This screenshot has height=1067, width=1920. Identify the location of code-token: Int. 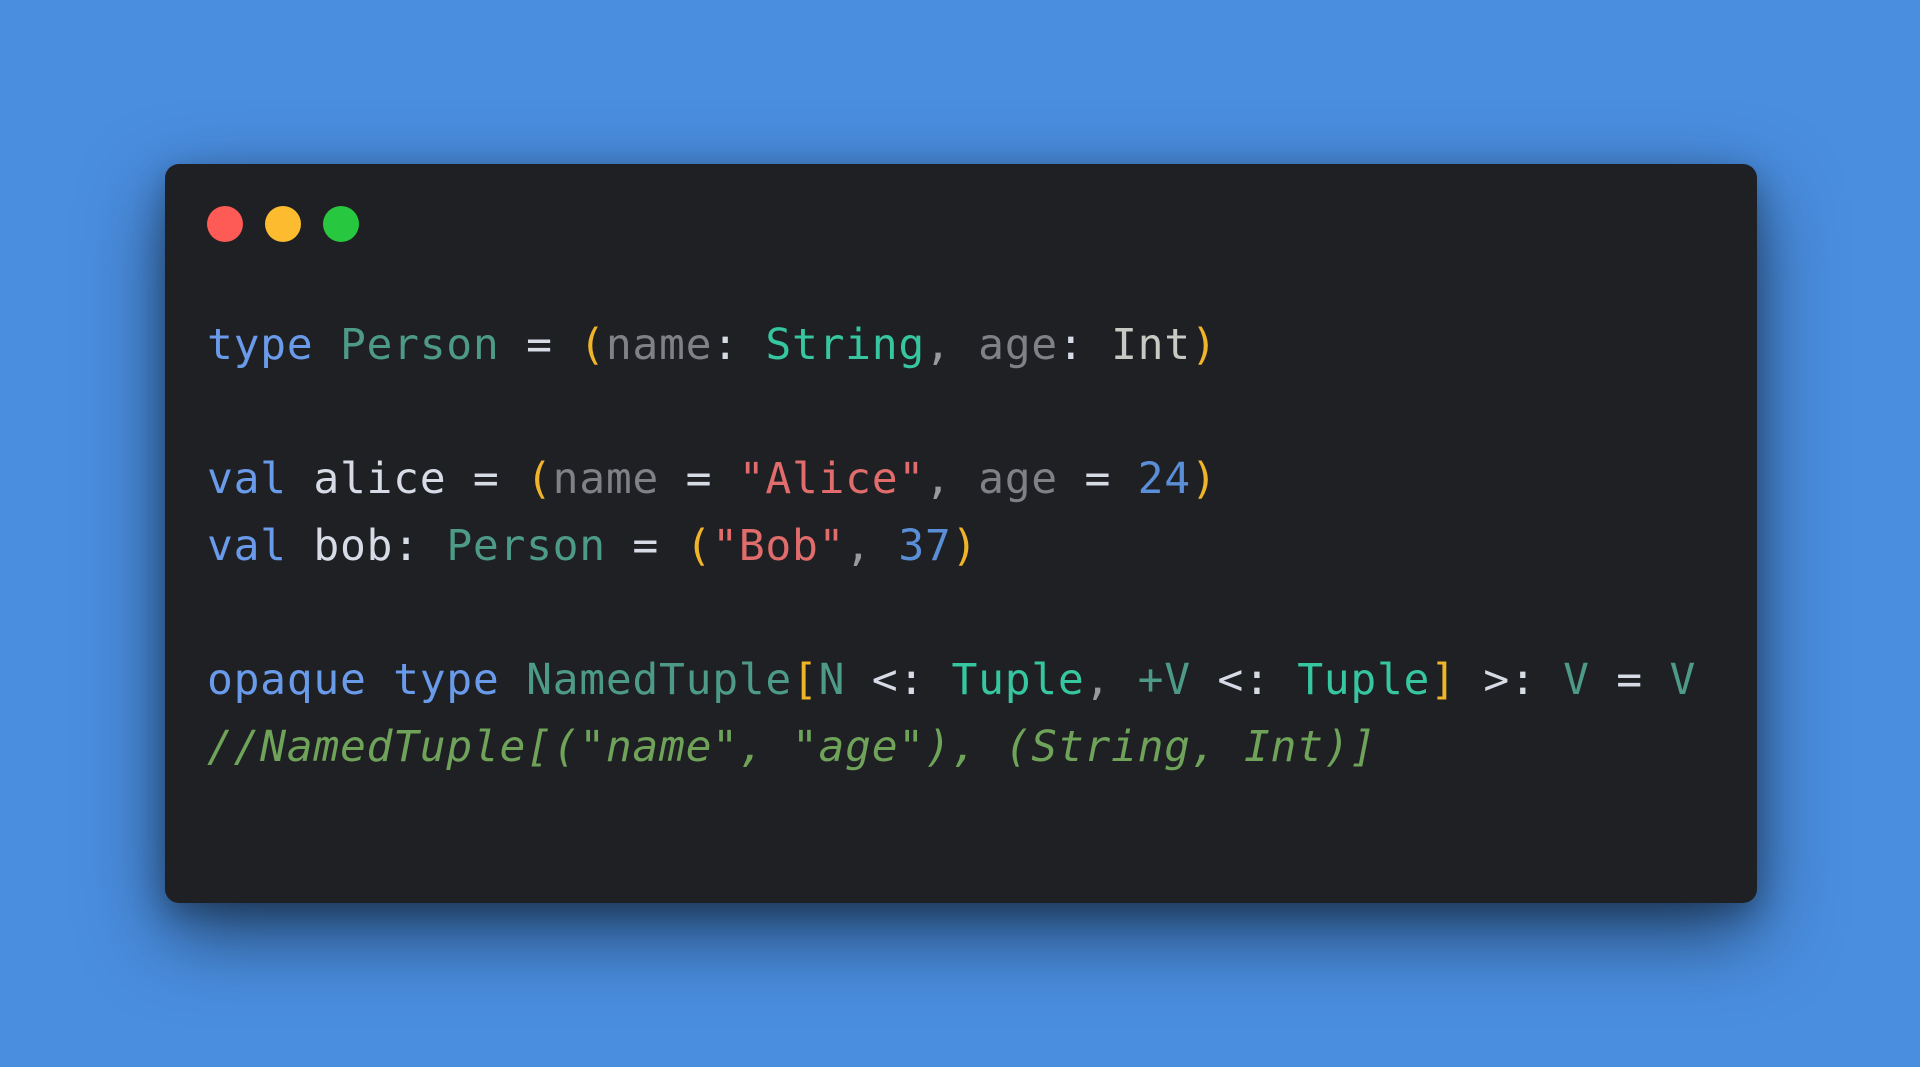
(1151, 345).